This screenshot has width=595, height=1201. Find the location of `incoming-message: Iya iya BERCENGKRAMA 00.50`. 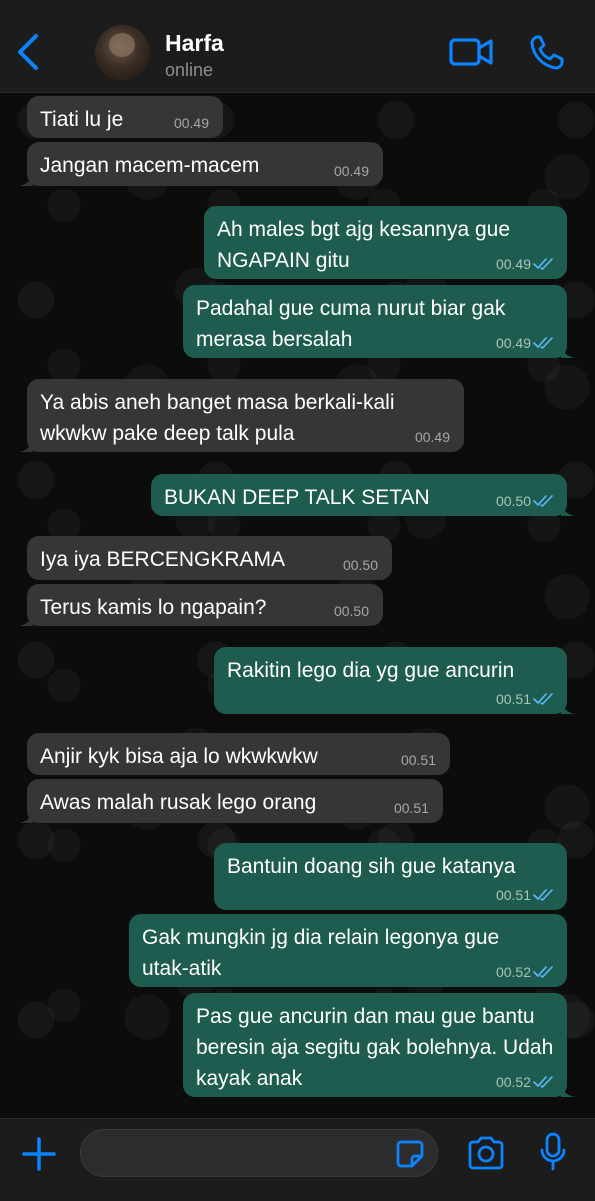

incoming-message: Iya iya BERCENGKRAMA 00.50 is located at coordinates (209, 558).